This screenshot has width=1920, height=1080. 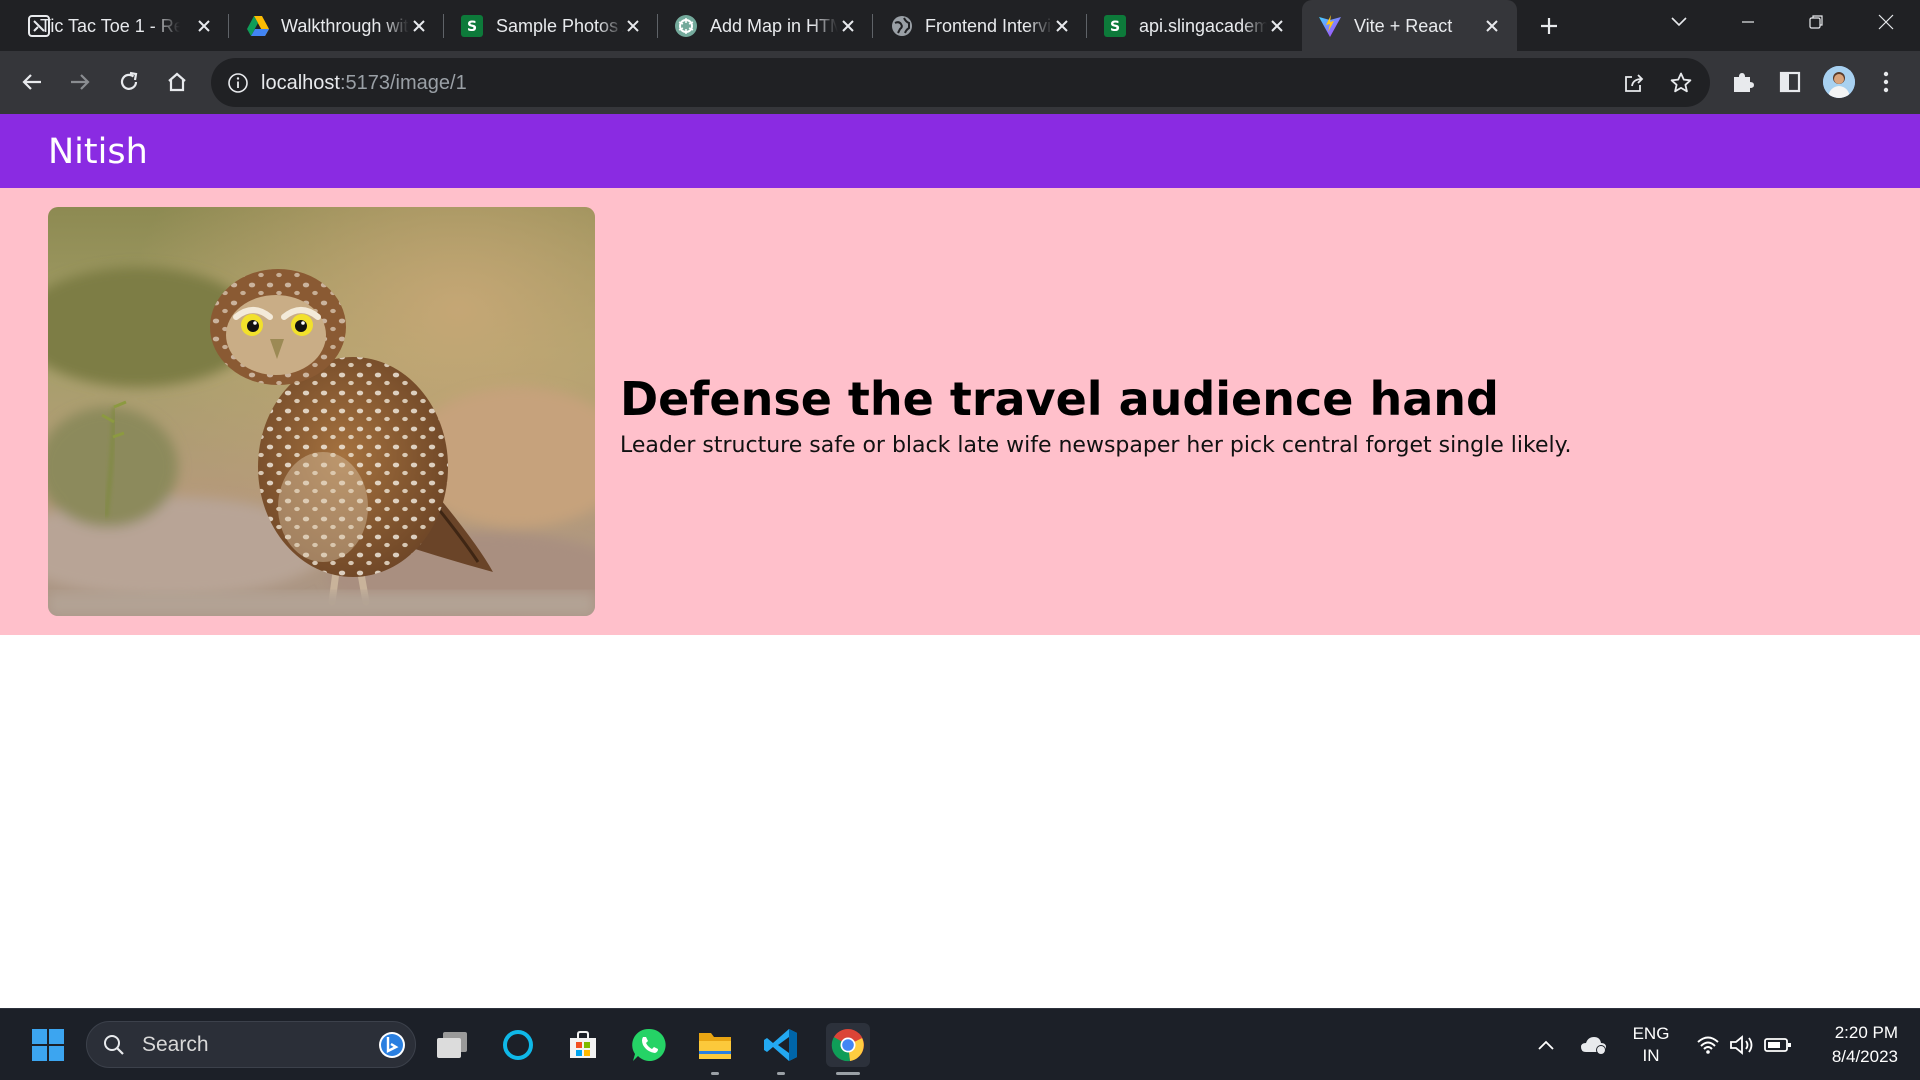 I want to click on onedrive-button, so click(x=1594, y=1045).